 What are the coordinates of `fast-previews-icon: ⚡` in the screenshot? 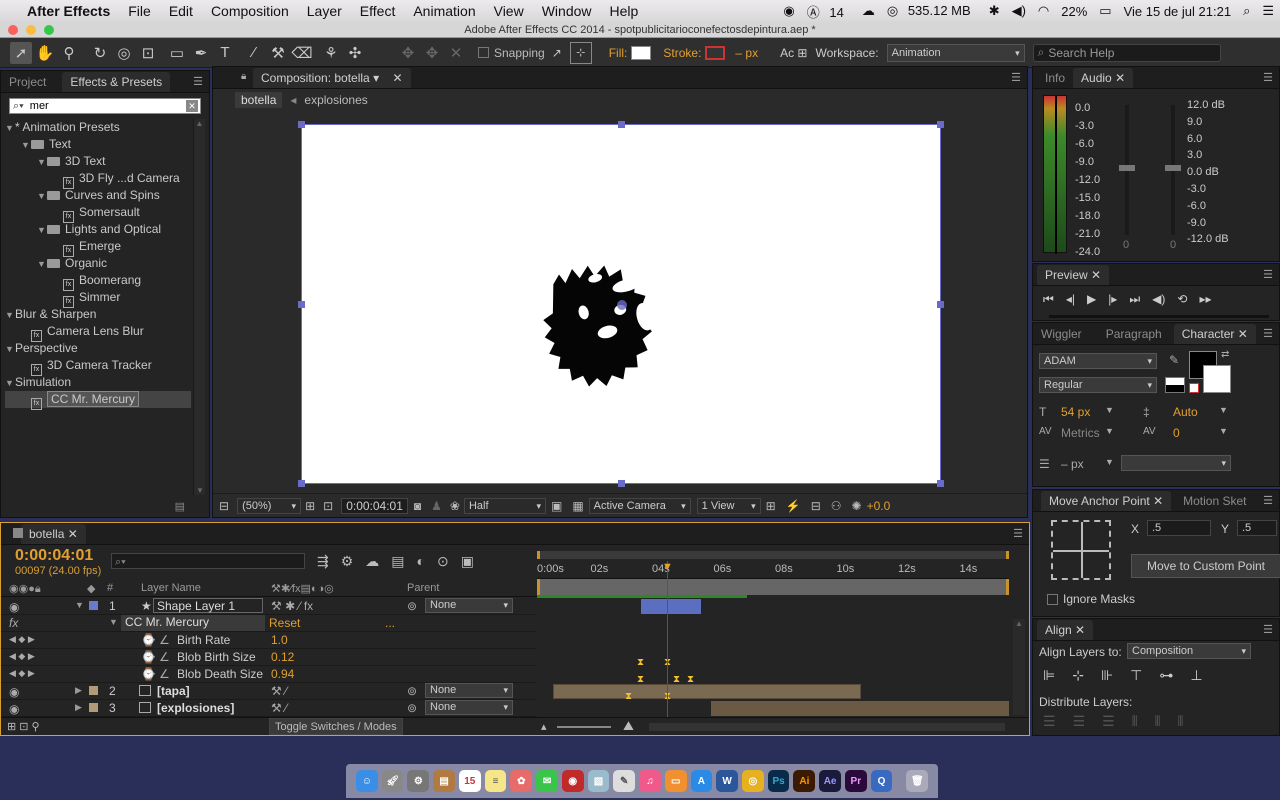 It's located at (793, 506).